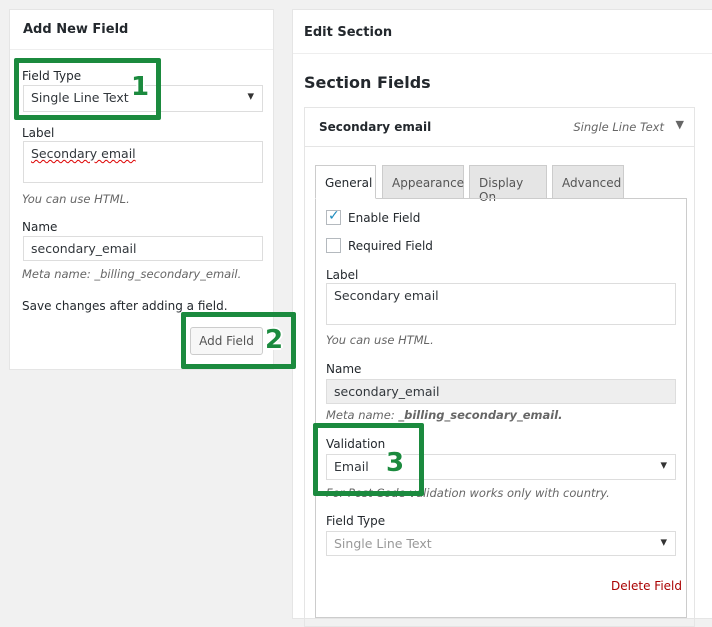  Describe the element at coordinates (367, 82) in the screenshot. I see `section-fields-heading: Section Fields` at that location.